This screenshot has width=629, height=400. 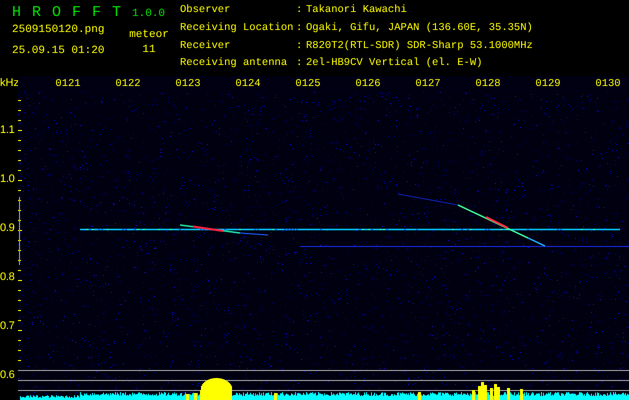 I want to click on frequency-label: 1.1, so click(x=7, y=130).